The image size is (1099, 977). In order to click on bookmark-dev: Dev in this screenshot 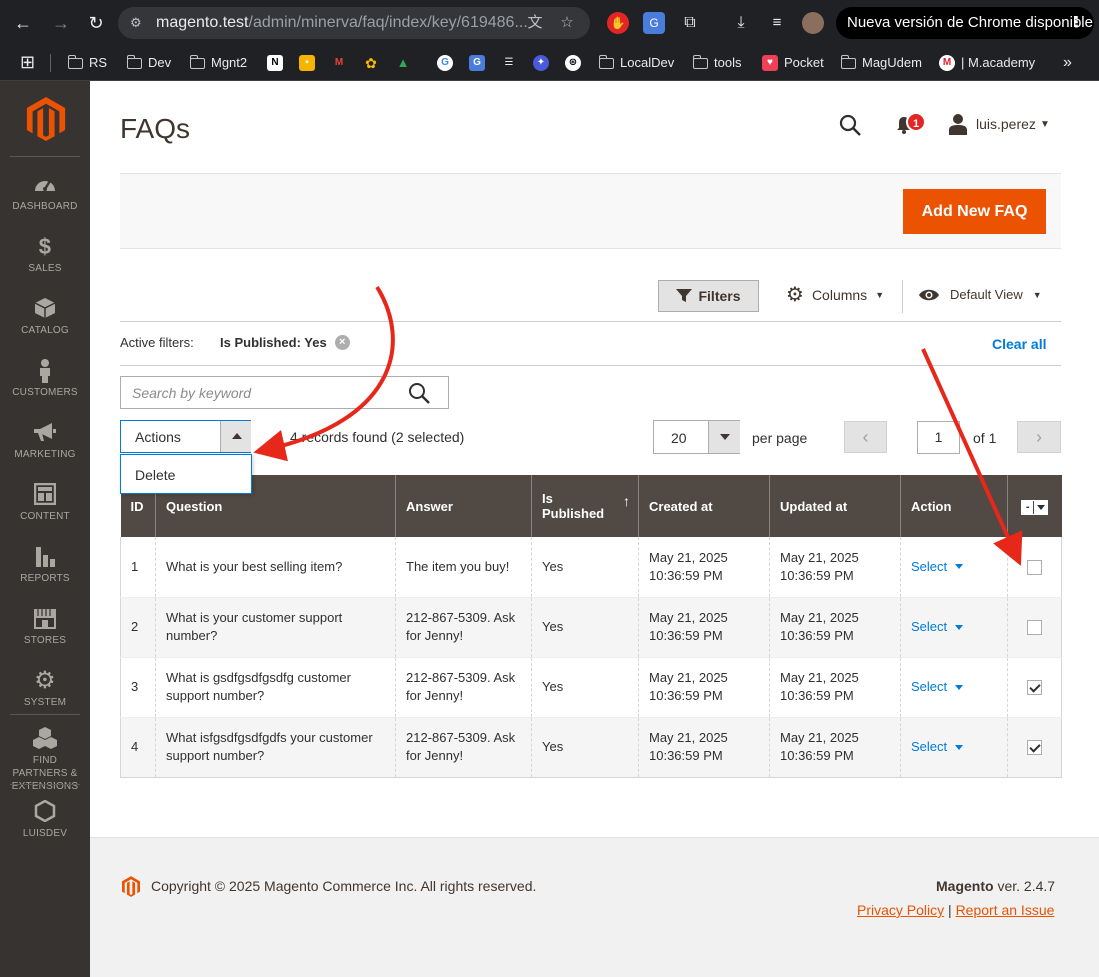, I will do `click(149, 63)`.